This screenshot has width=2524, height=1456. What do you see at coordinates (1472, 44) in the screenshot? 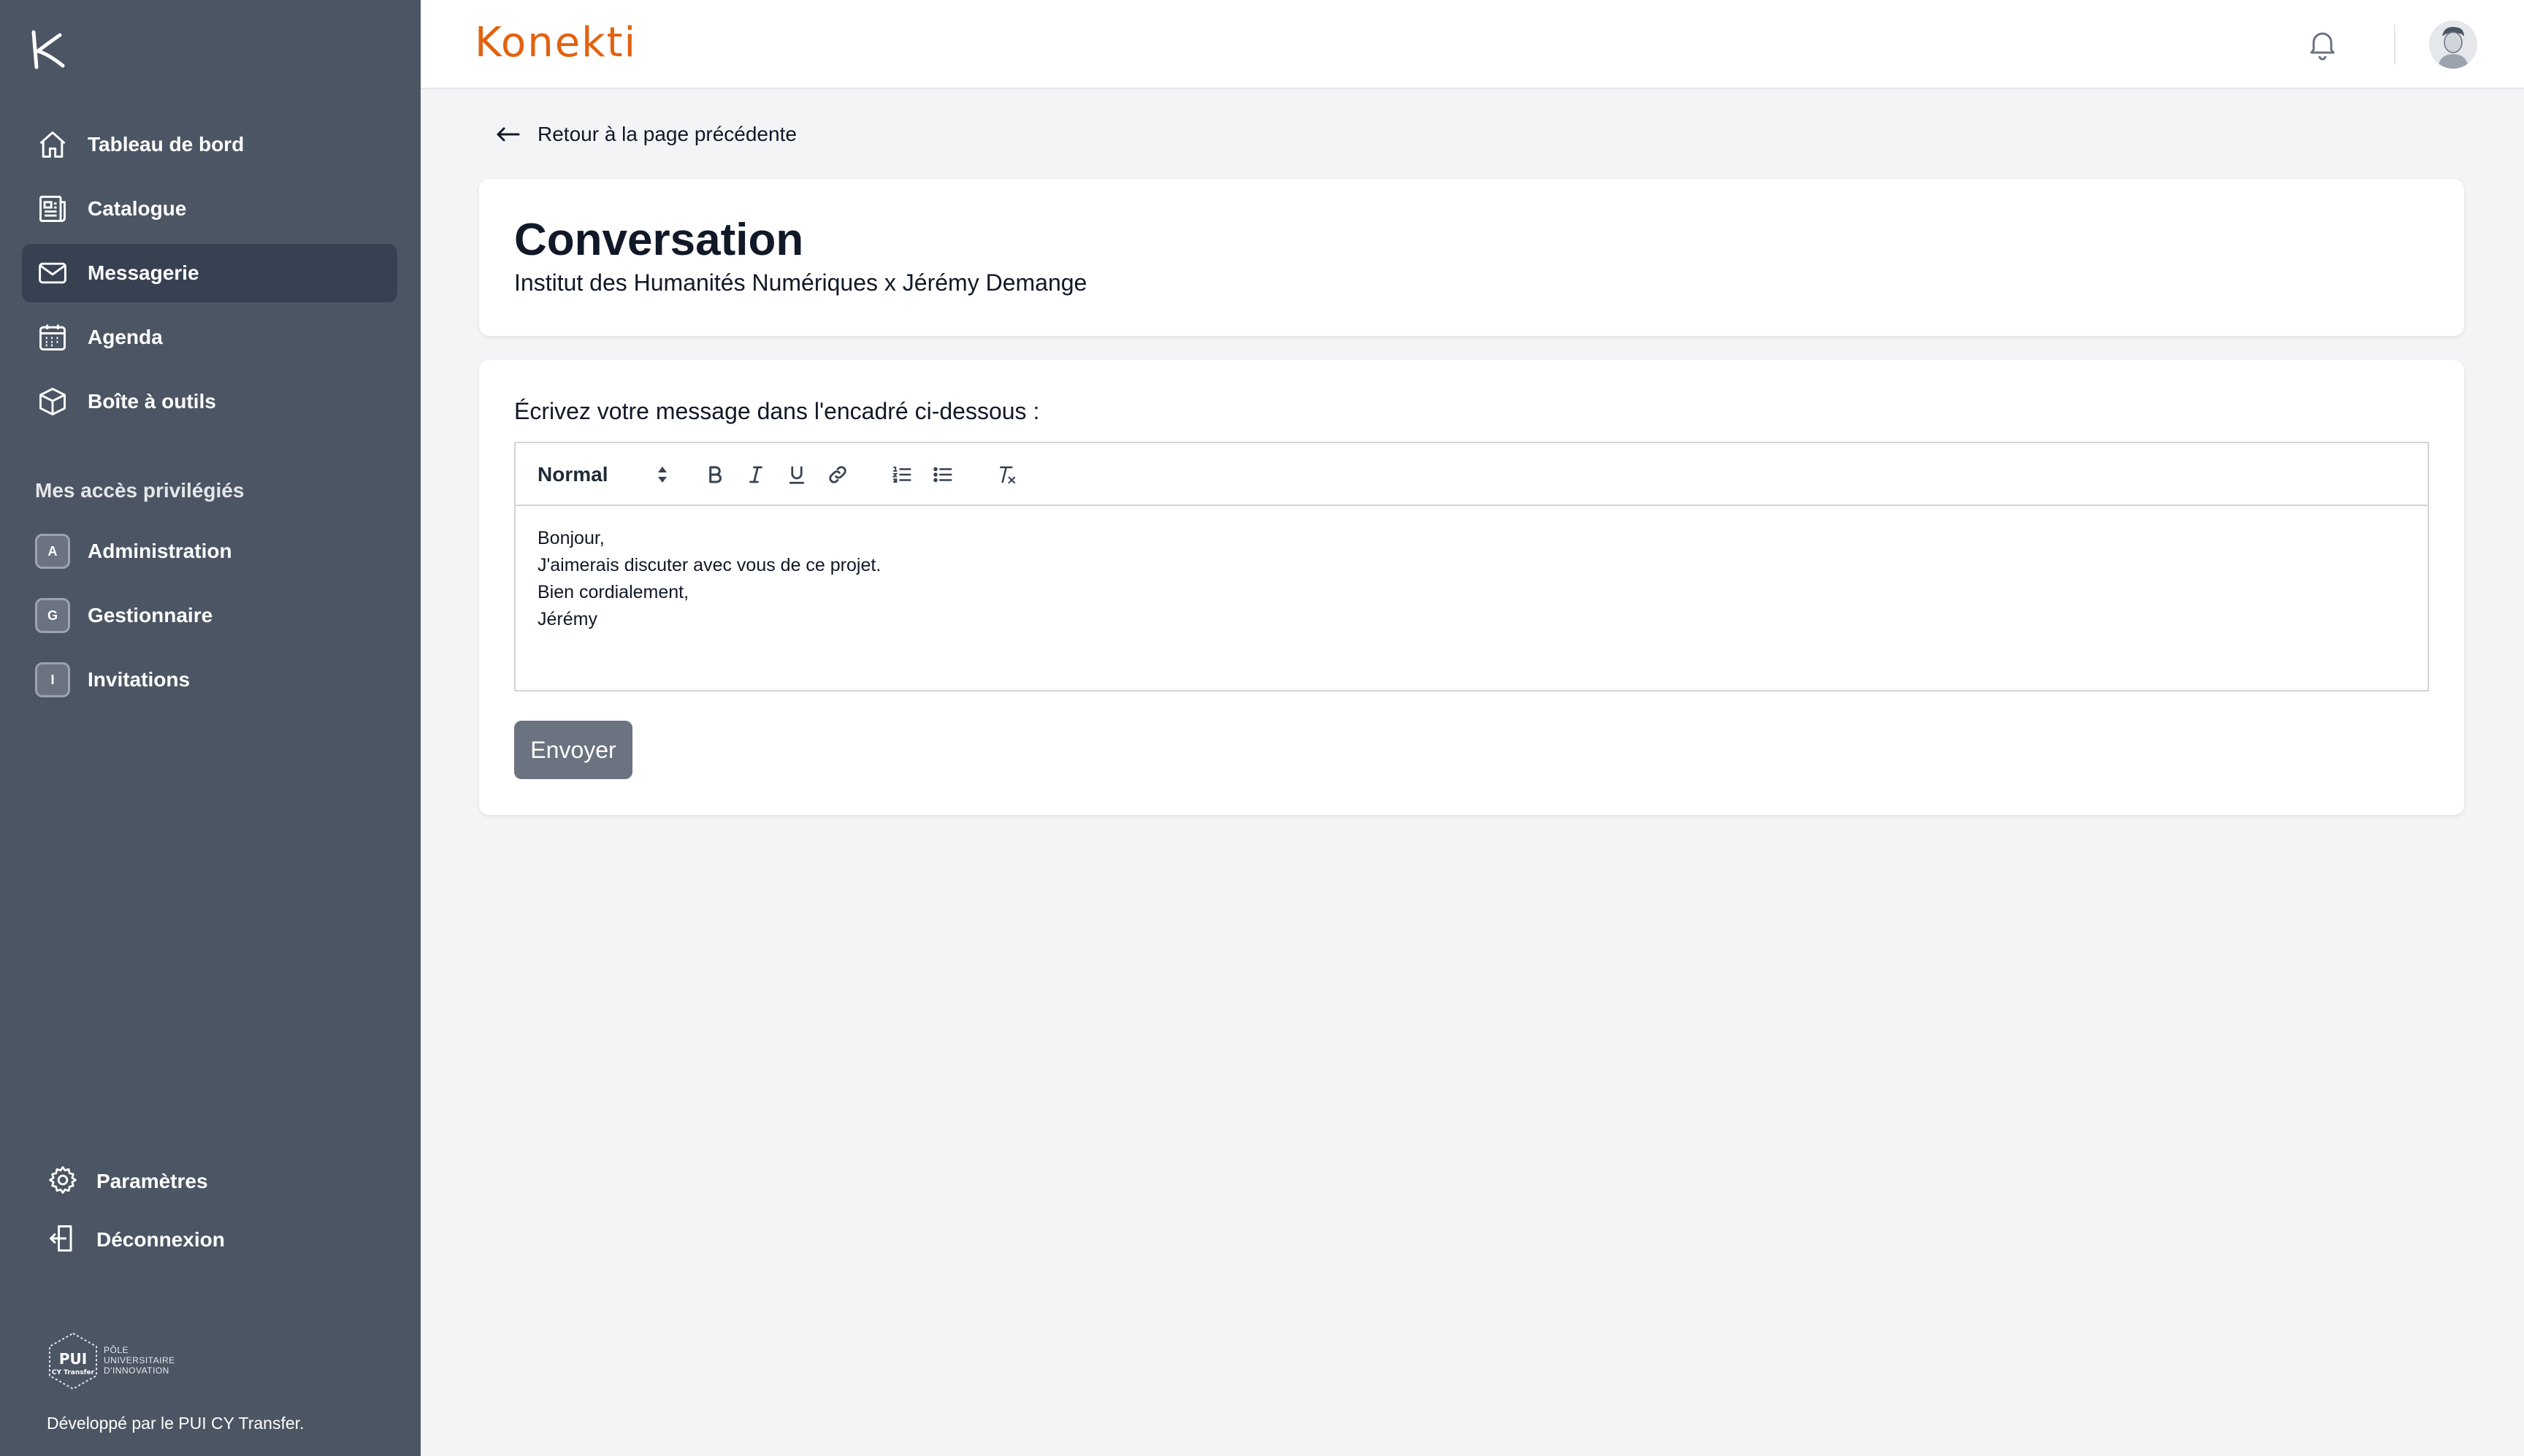
I see `top-header: Konekti` at bounding box center [1472, 44].